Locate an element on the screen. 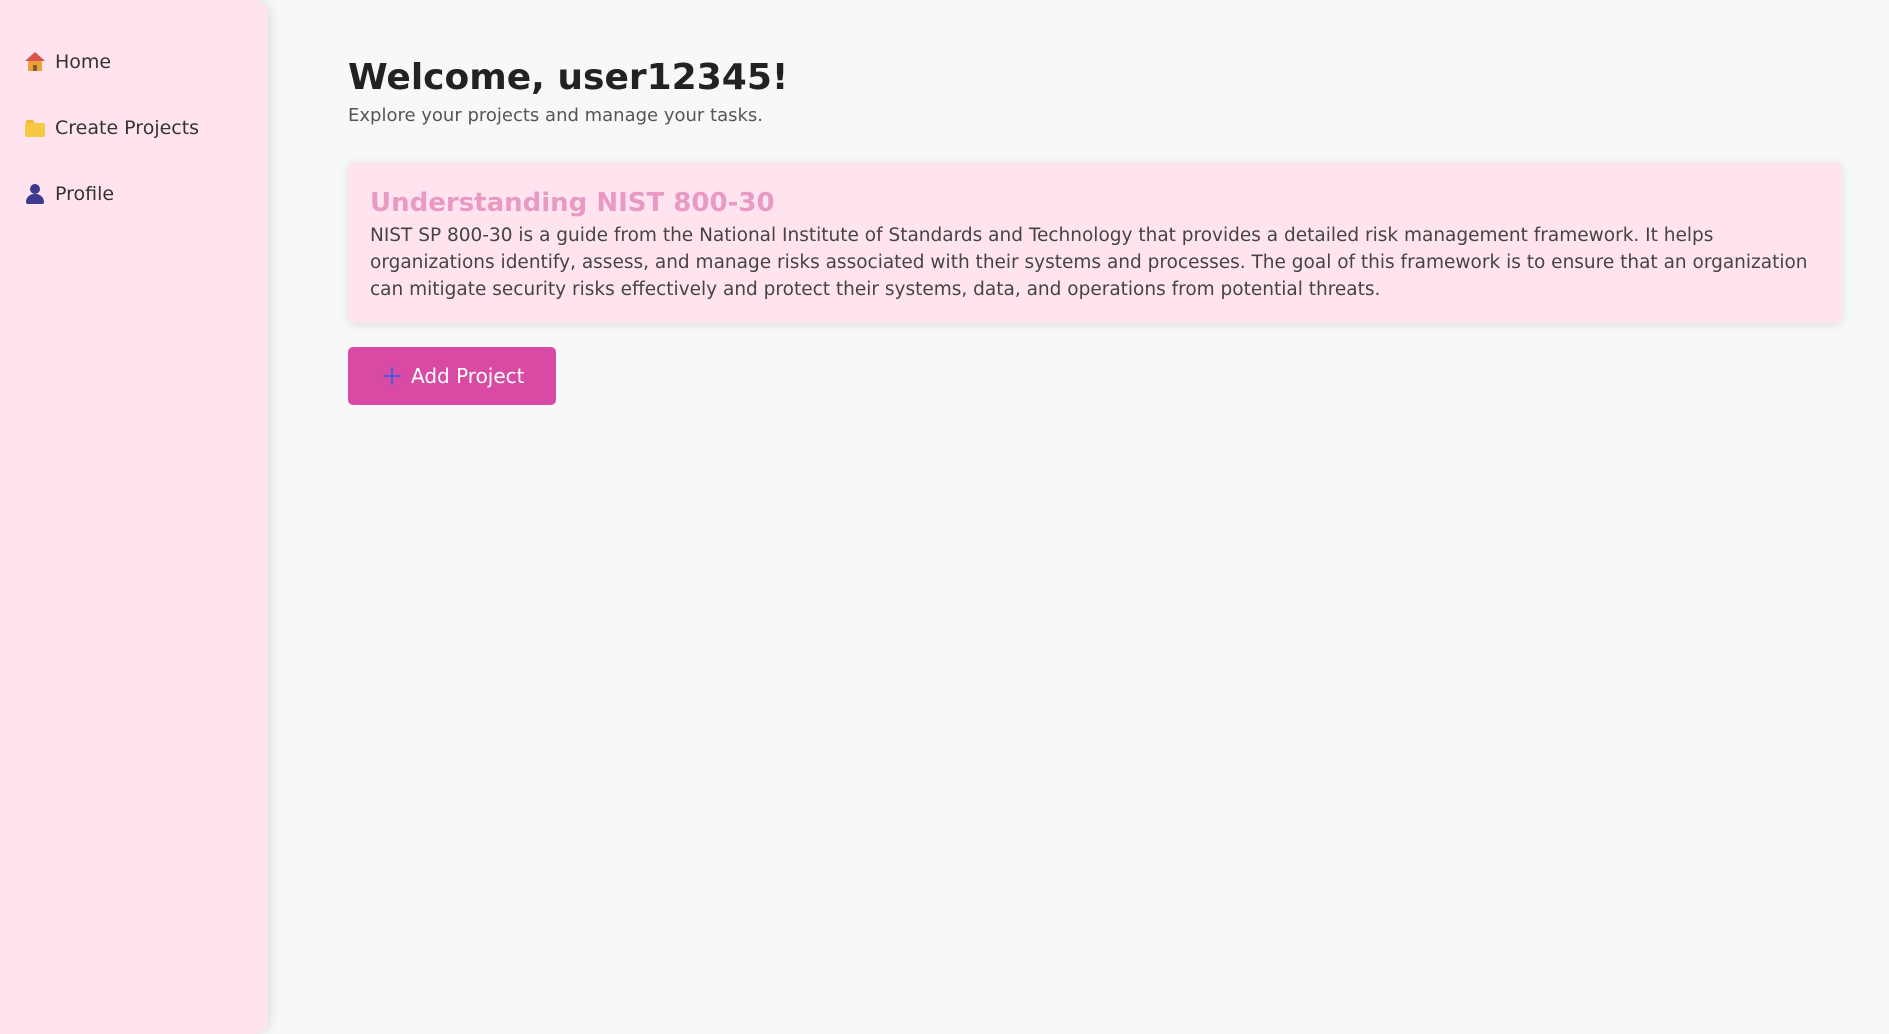 The height and width of the screenshot is (1034, 1889). sidebar-item-create-projects: Create Projects is located at coordinates (146, 128).